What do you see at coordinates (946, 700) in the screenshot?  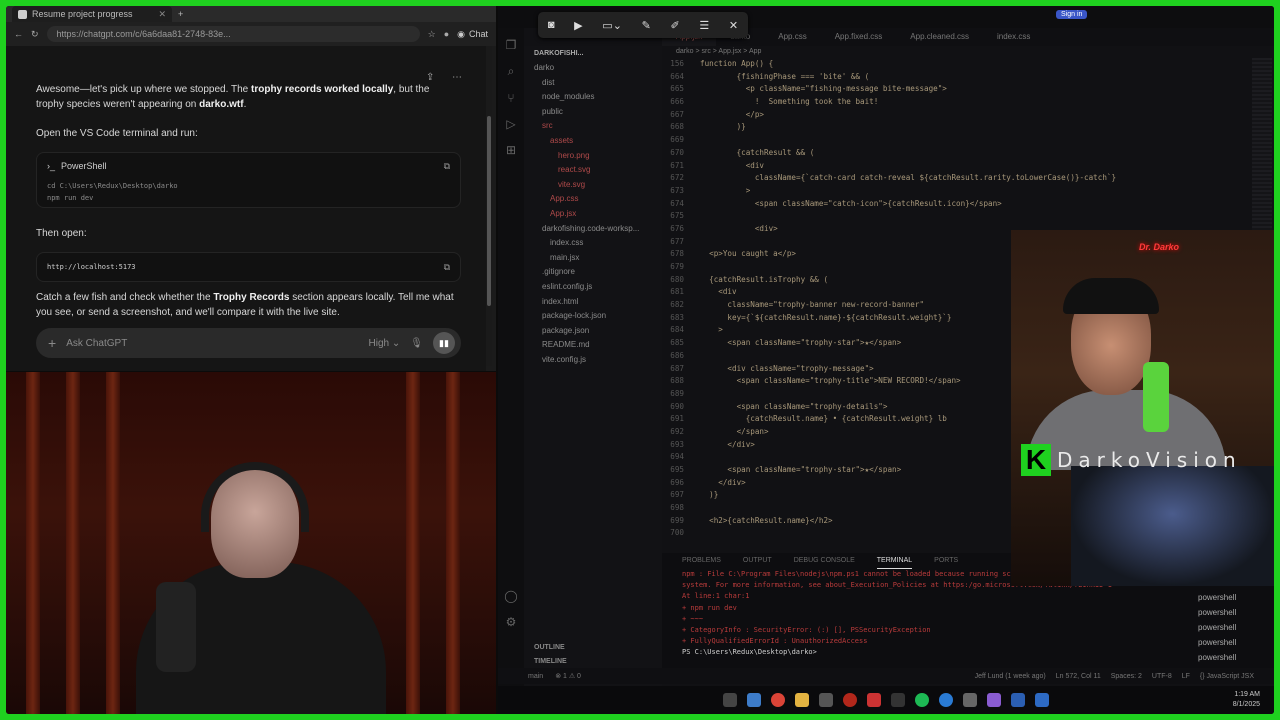 I see `edge-icon` at bounding box center [946, 700].